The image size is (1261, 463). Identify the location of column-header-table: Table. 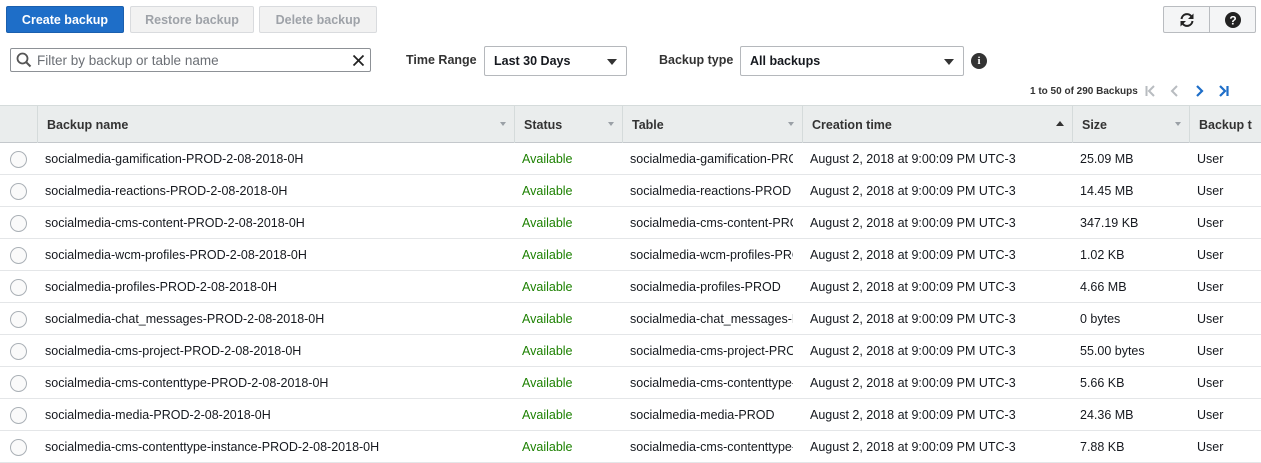
(712, 124).